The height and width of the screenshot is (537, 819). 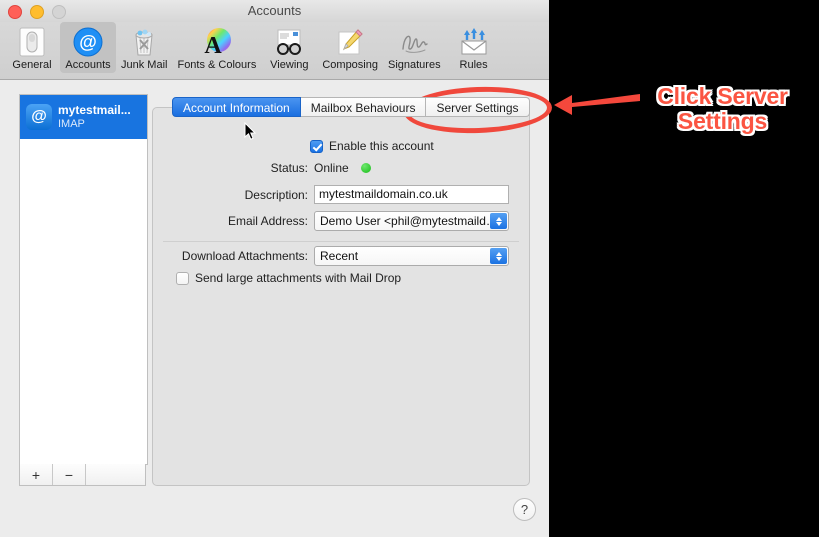 What do you see at coordinates (474, 42) in the screenshot?
I see `rules-icon` at bounding box center [474, 42].